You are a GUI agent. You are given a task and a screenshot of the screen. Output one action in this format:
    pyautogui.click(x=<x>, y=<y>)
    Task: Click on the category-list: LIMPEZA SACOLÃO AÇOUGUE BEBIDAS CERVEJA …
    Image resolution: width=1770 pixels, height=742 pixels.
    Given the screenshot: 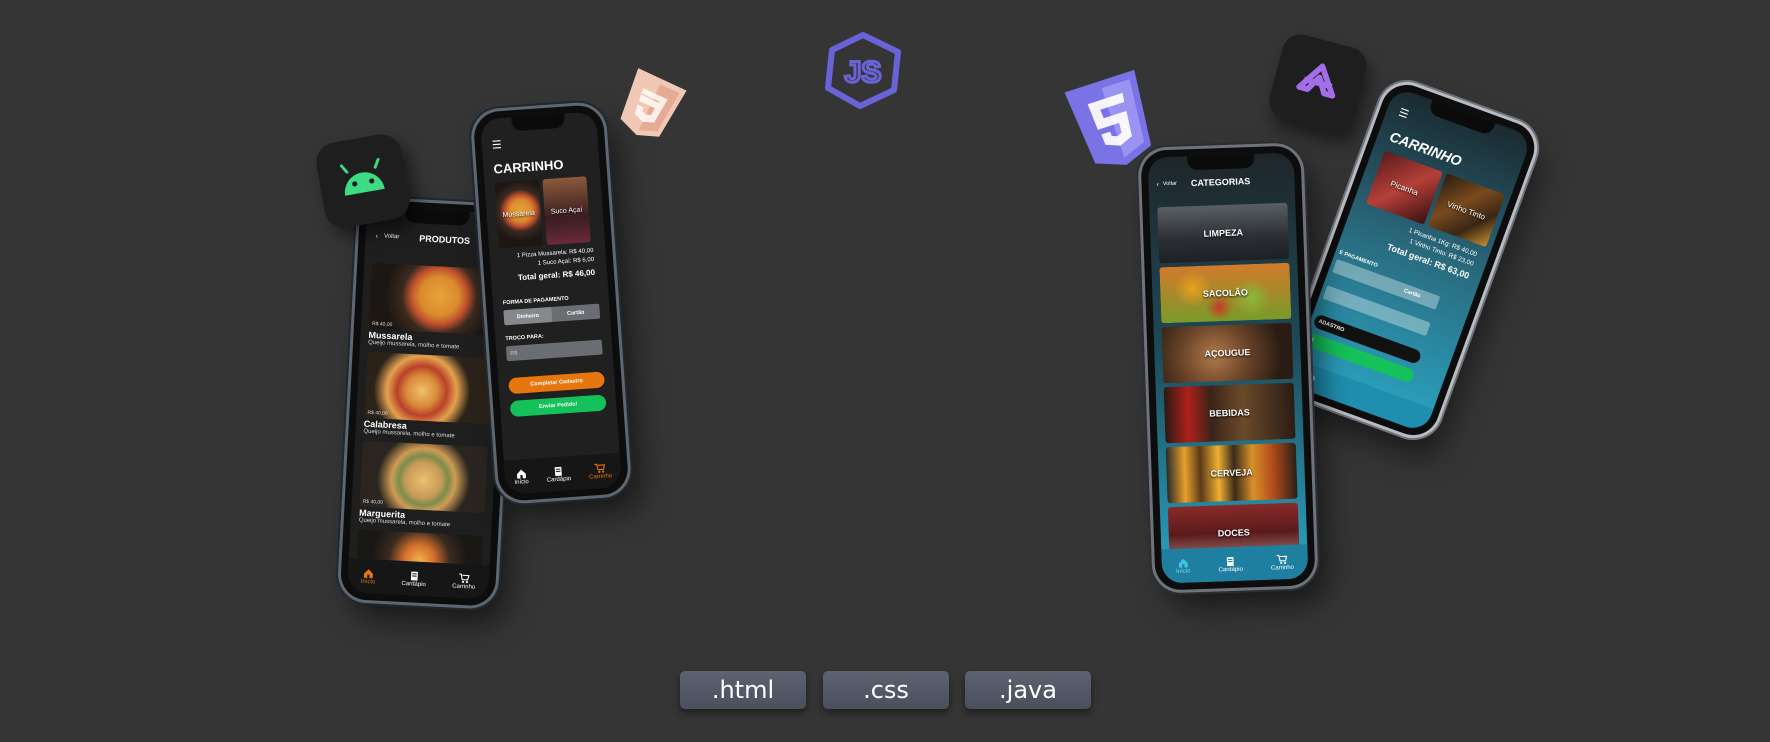 What is the action you would take?
    pyautogui.click(x=1228, y=383)
    